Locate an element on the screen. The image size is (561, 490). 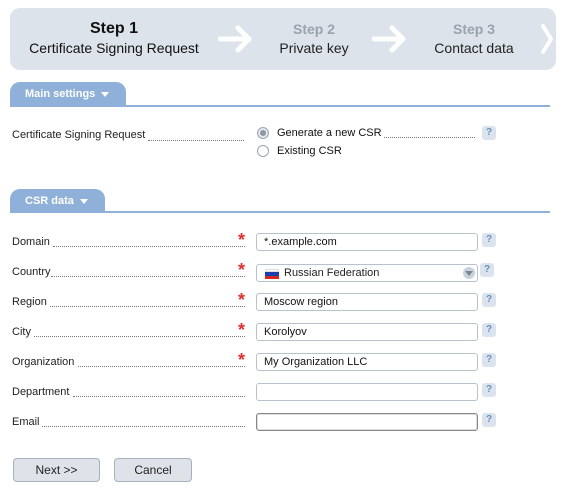
step-title: Private key is located at coordinates (314, 48).